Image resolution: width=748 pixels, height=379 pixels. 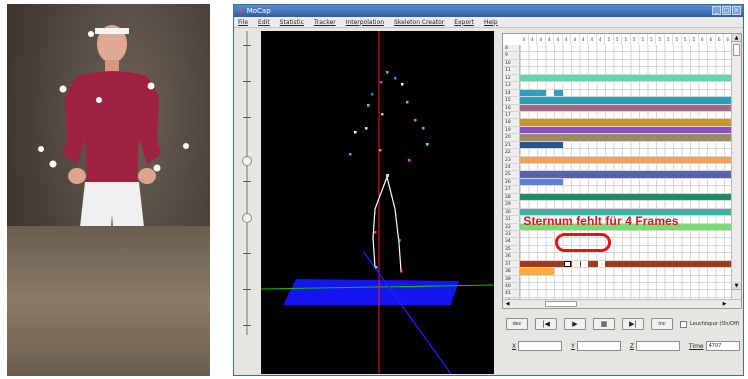 I want to click on marker-row: 40, so click(x=618, y=287).